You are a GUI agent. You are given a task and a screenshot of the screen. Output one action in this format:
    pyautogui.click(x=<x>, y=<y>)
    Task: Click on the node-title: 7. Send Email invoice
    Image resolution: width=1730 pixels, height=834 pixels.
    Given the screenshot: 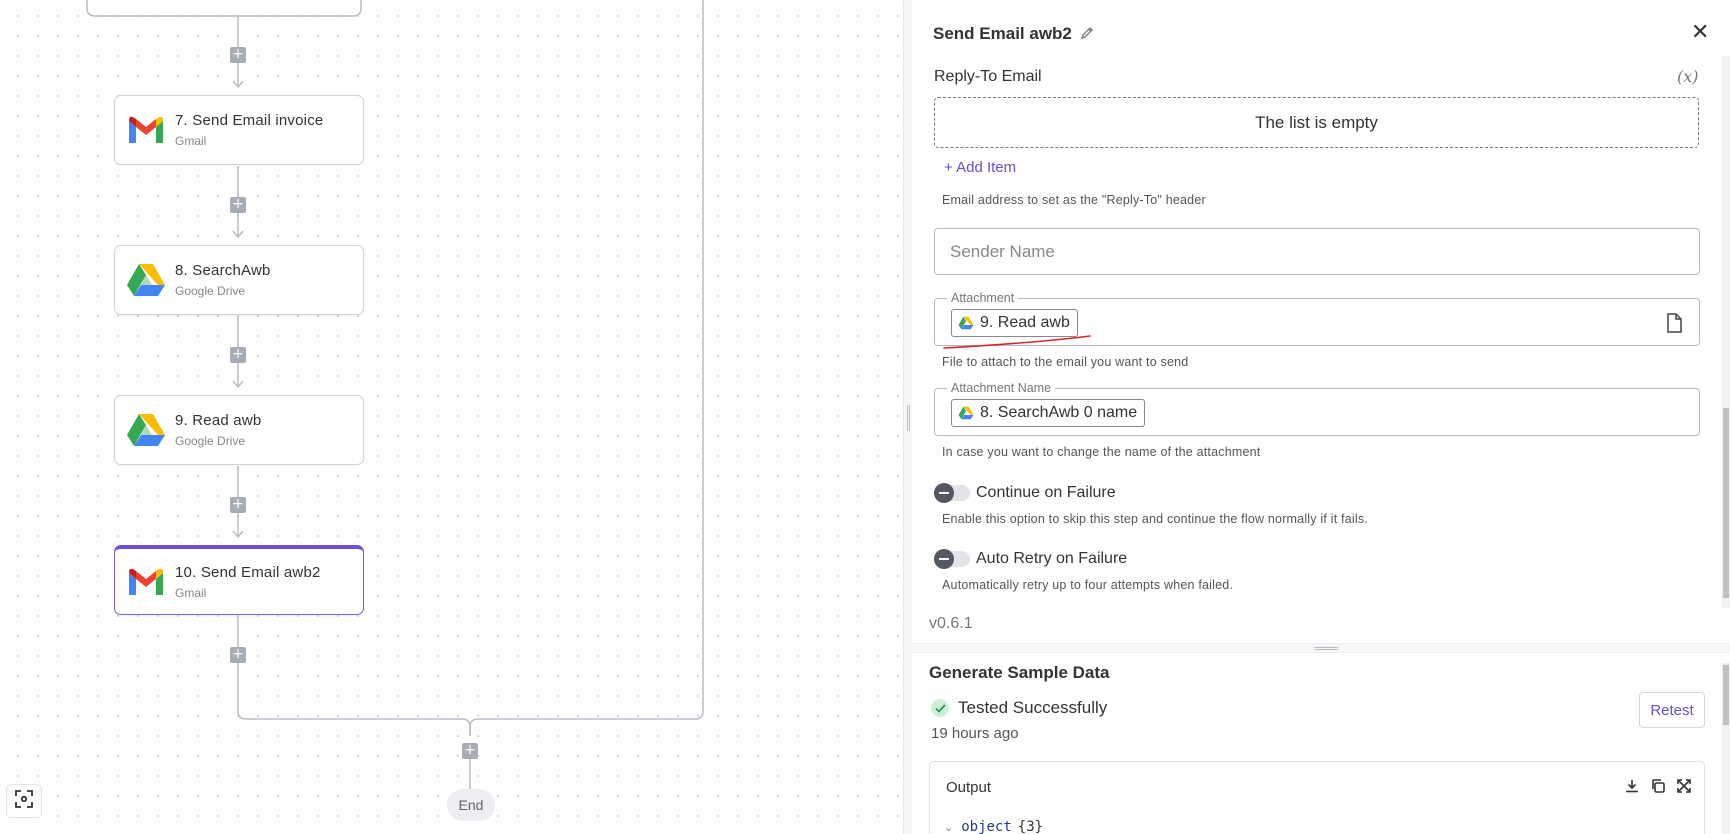 What is the action you would take?
    pyautogui.click(x=249, y=120)
    